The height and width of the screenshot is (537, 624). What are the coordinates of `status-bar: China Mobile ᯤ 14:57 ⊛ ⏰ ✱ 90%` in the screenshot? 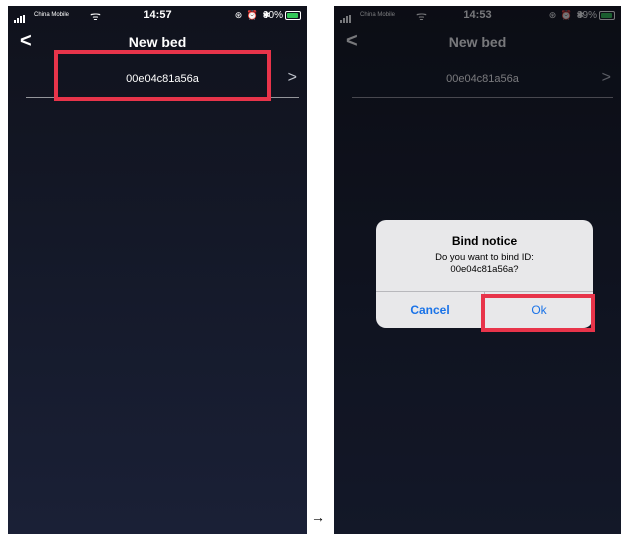 It's located at (157, 16).